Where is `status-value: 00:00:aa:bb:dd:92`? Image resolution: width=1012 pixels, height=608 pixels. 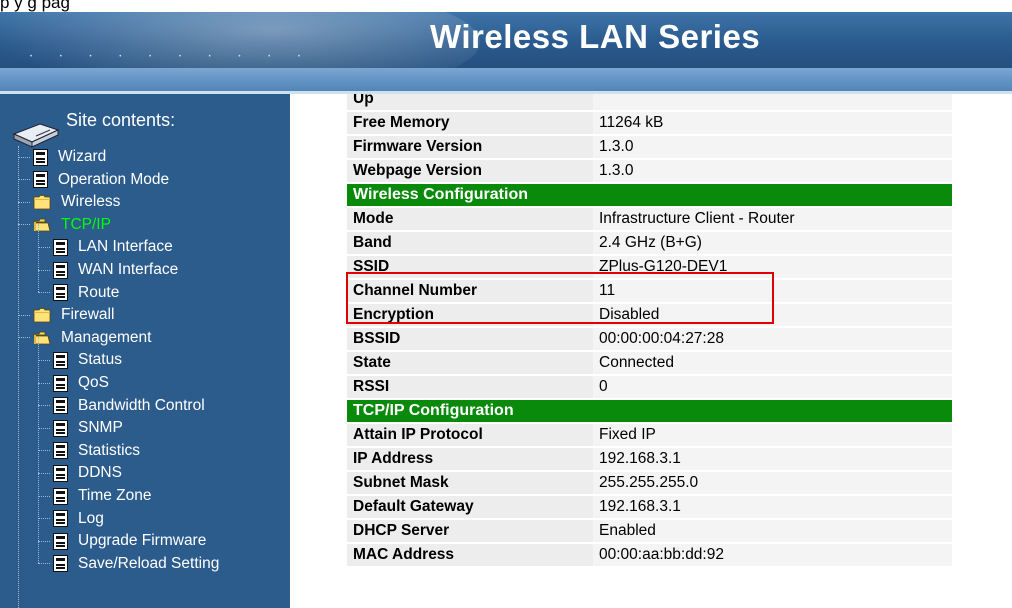 status-value: 00:00:aa:bb:dd:92 is located at coordinates (772, 555).